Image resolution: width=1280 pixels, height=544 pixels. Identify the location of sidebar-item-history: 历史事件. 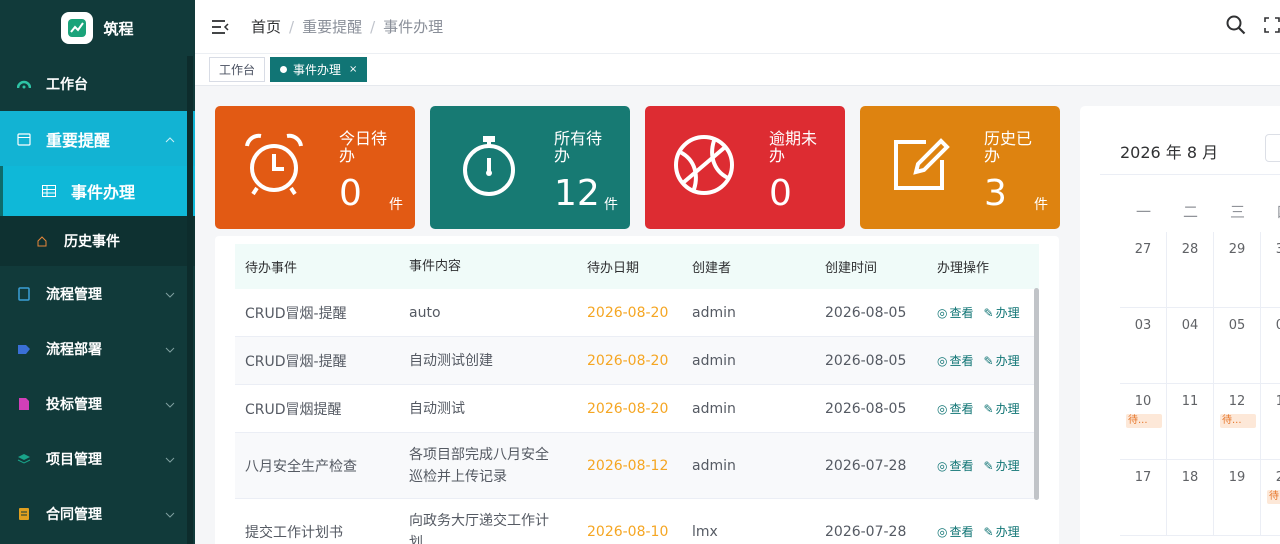
(97, 241).